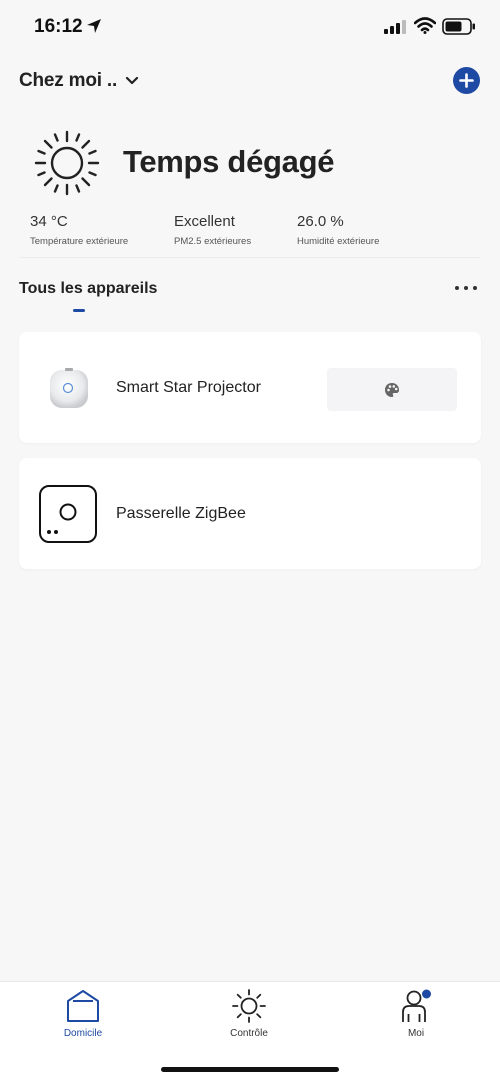  Describe the element at coordinates (69, 388) in the screenshot. I see `projector-icon` at that location.